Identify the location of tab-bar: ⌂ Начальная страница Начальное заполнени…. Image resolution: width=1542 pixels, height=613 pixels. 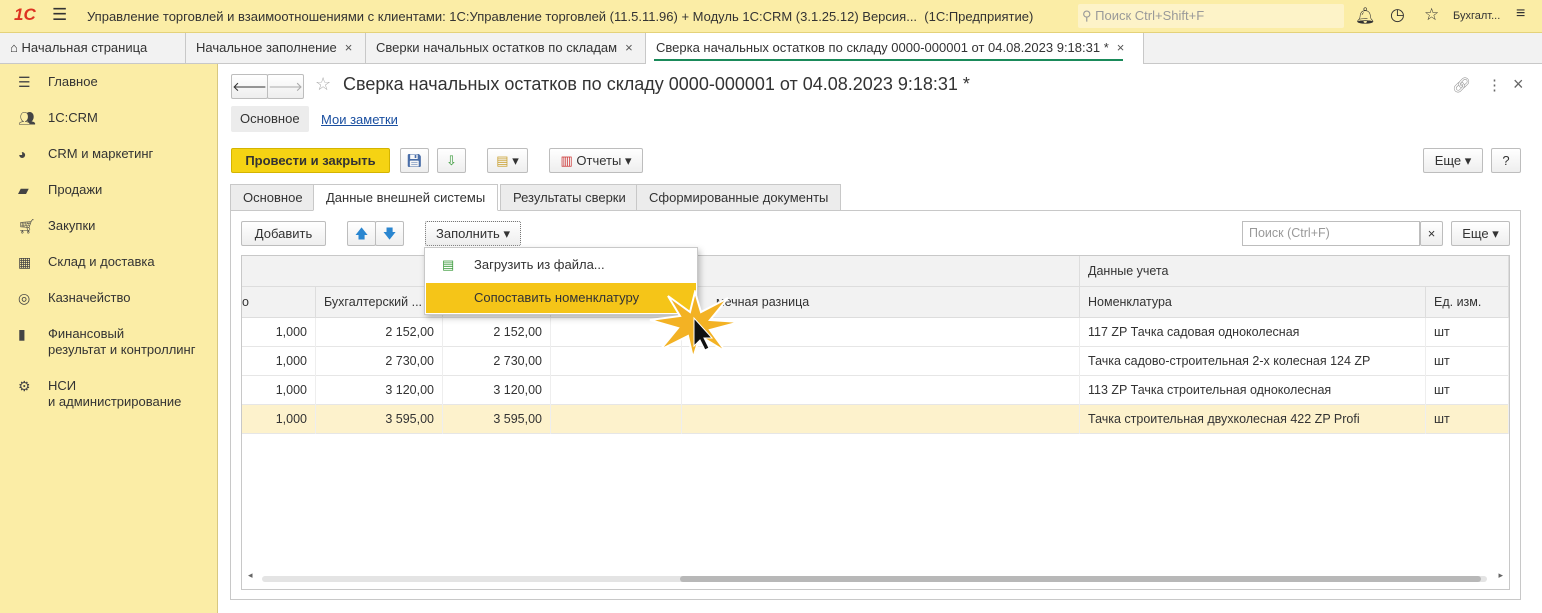
(771, 48).